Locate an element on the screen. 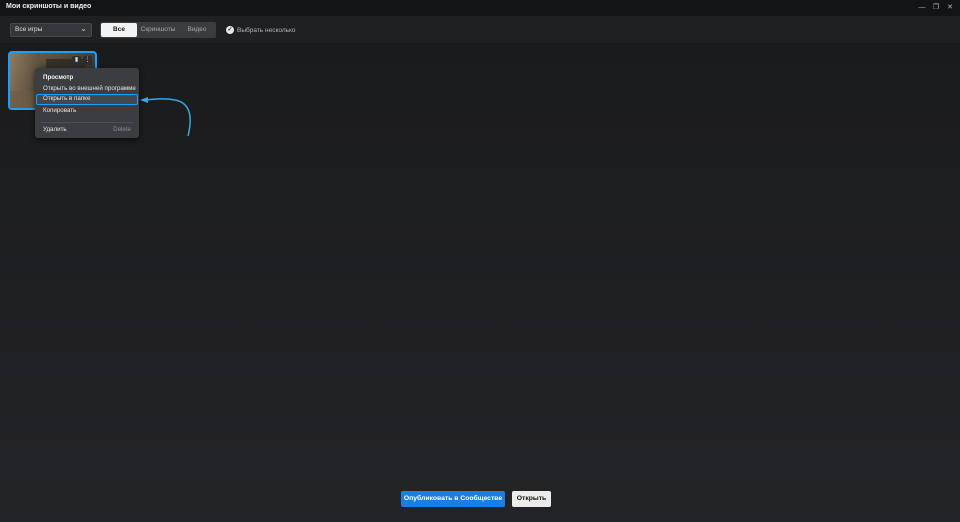 The height and width of the screenshot is (522, 960). annotation-arrow-icon is located at coordinates (165, 117).